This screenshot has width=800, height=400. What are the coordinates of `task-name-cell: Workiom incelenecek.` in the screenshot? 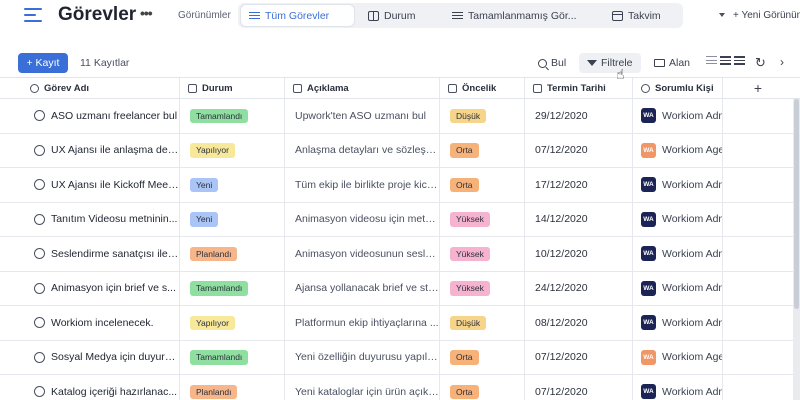 It's located at (90, 323).